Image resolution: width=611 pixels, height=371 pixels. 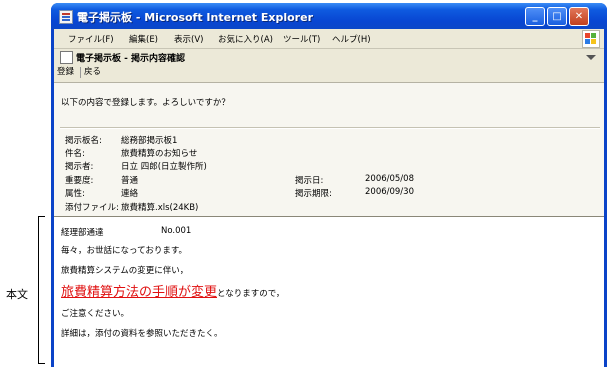 What do you see at coordinates (66, 57) in the screenshot?
I see `page-icon` at bounding box center [66, 57].